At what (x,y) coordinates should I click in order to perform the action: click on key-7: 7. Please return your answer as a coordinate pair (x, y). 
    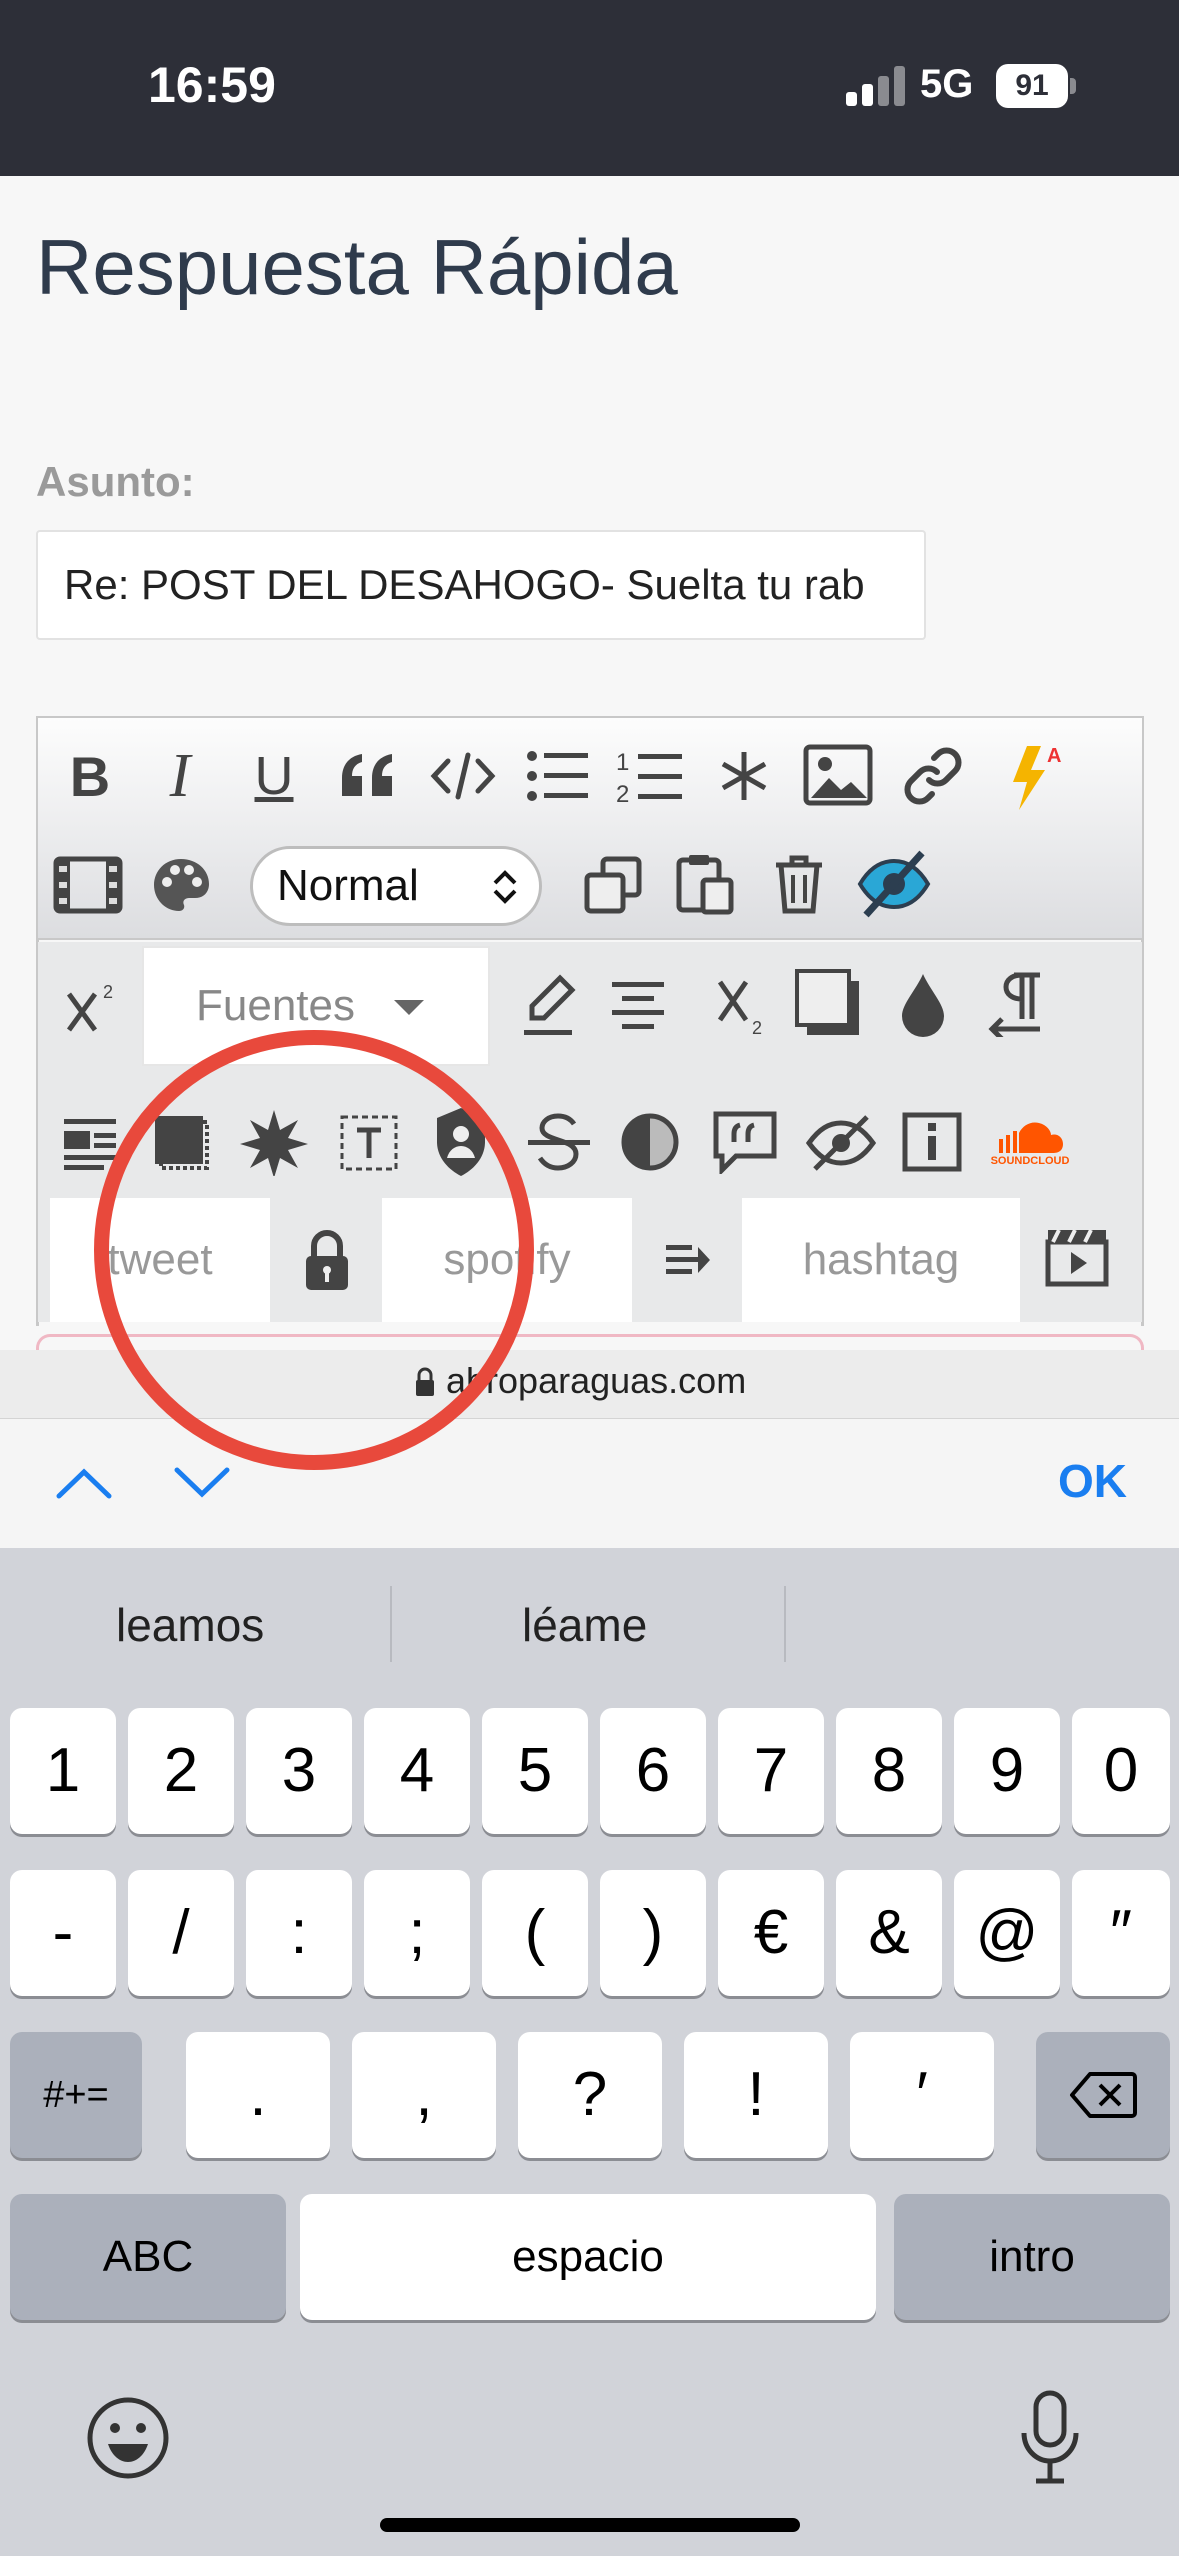
    Looking at the image, I should click on (771, 1771).